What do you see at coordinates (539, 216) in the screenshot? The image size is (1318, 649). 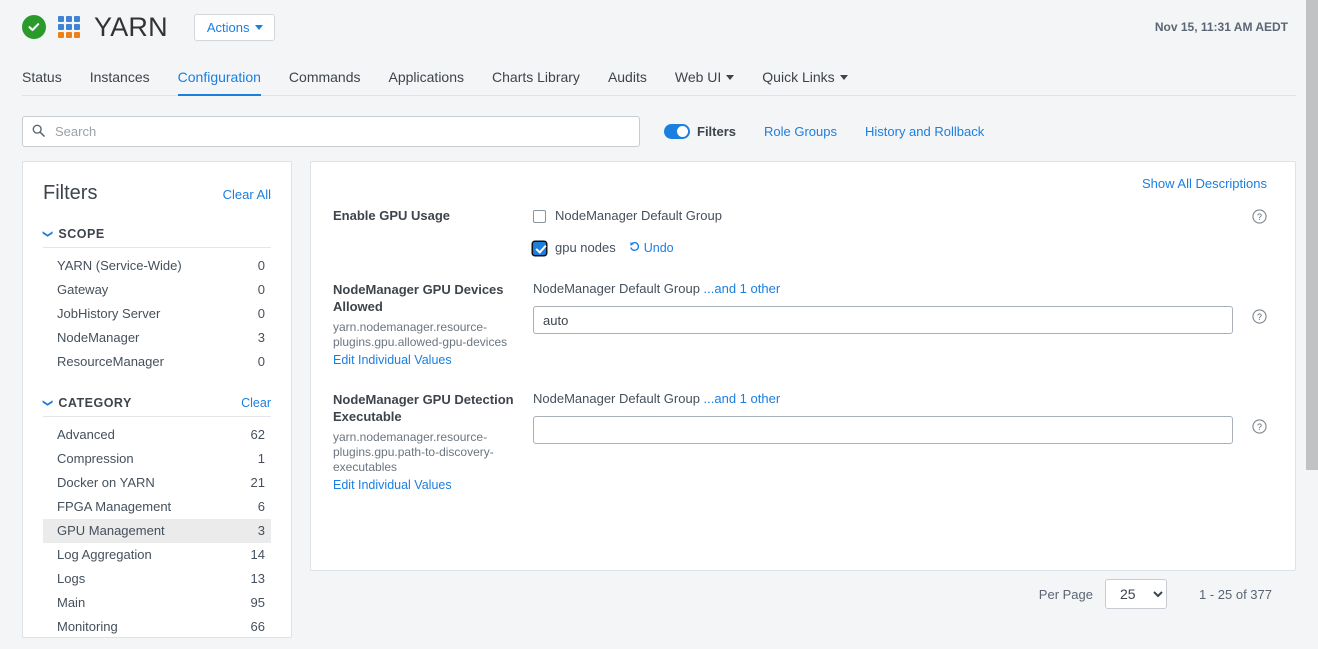 I see `checkbox-nodemanager-default-group` at bounding box center [539, 216].